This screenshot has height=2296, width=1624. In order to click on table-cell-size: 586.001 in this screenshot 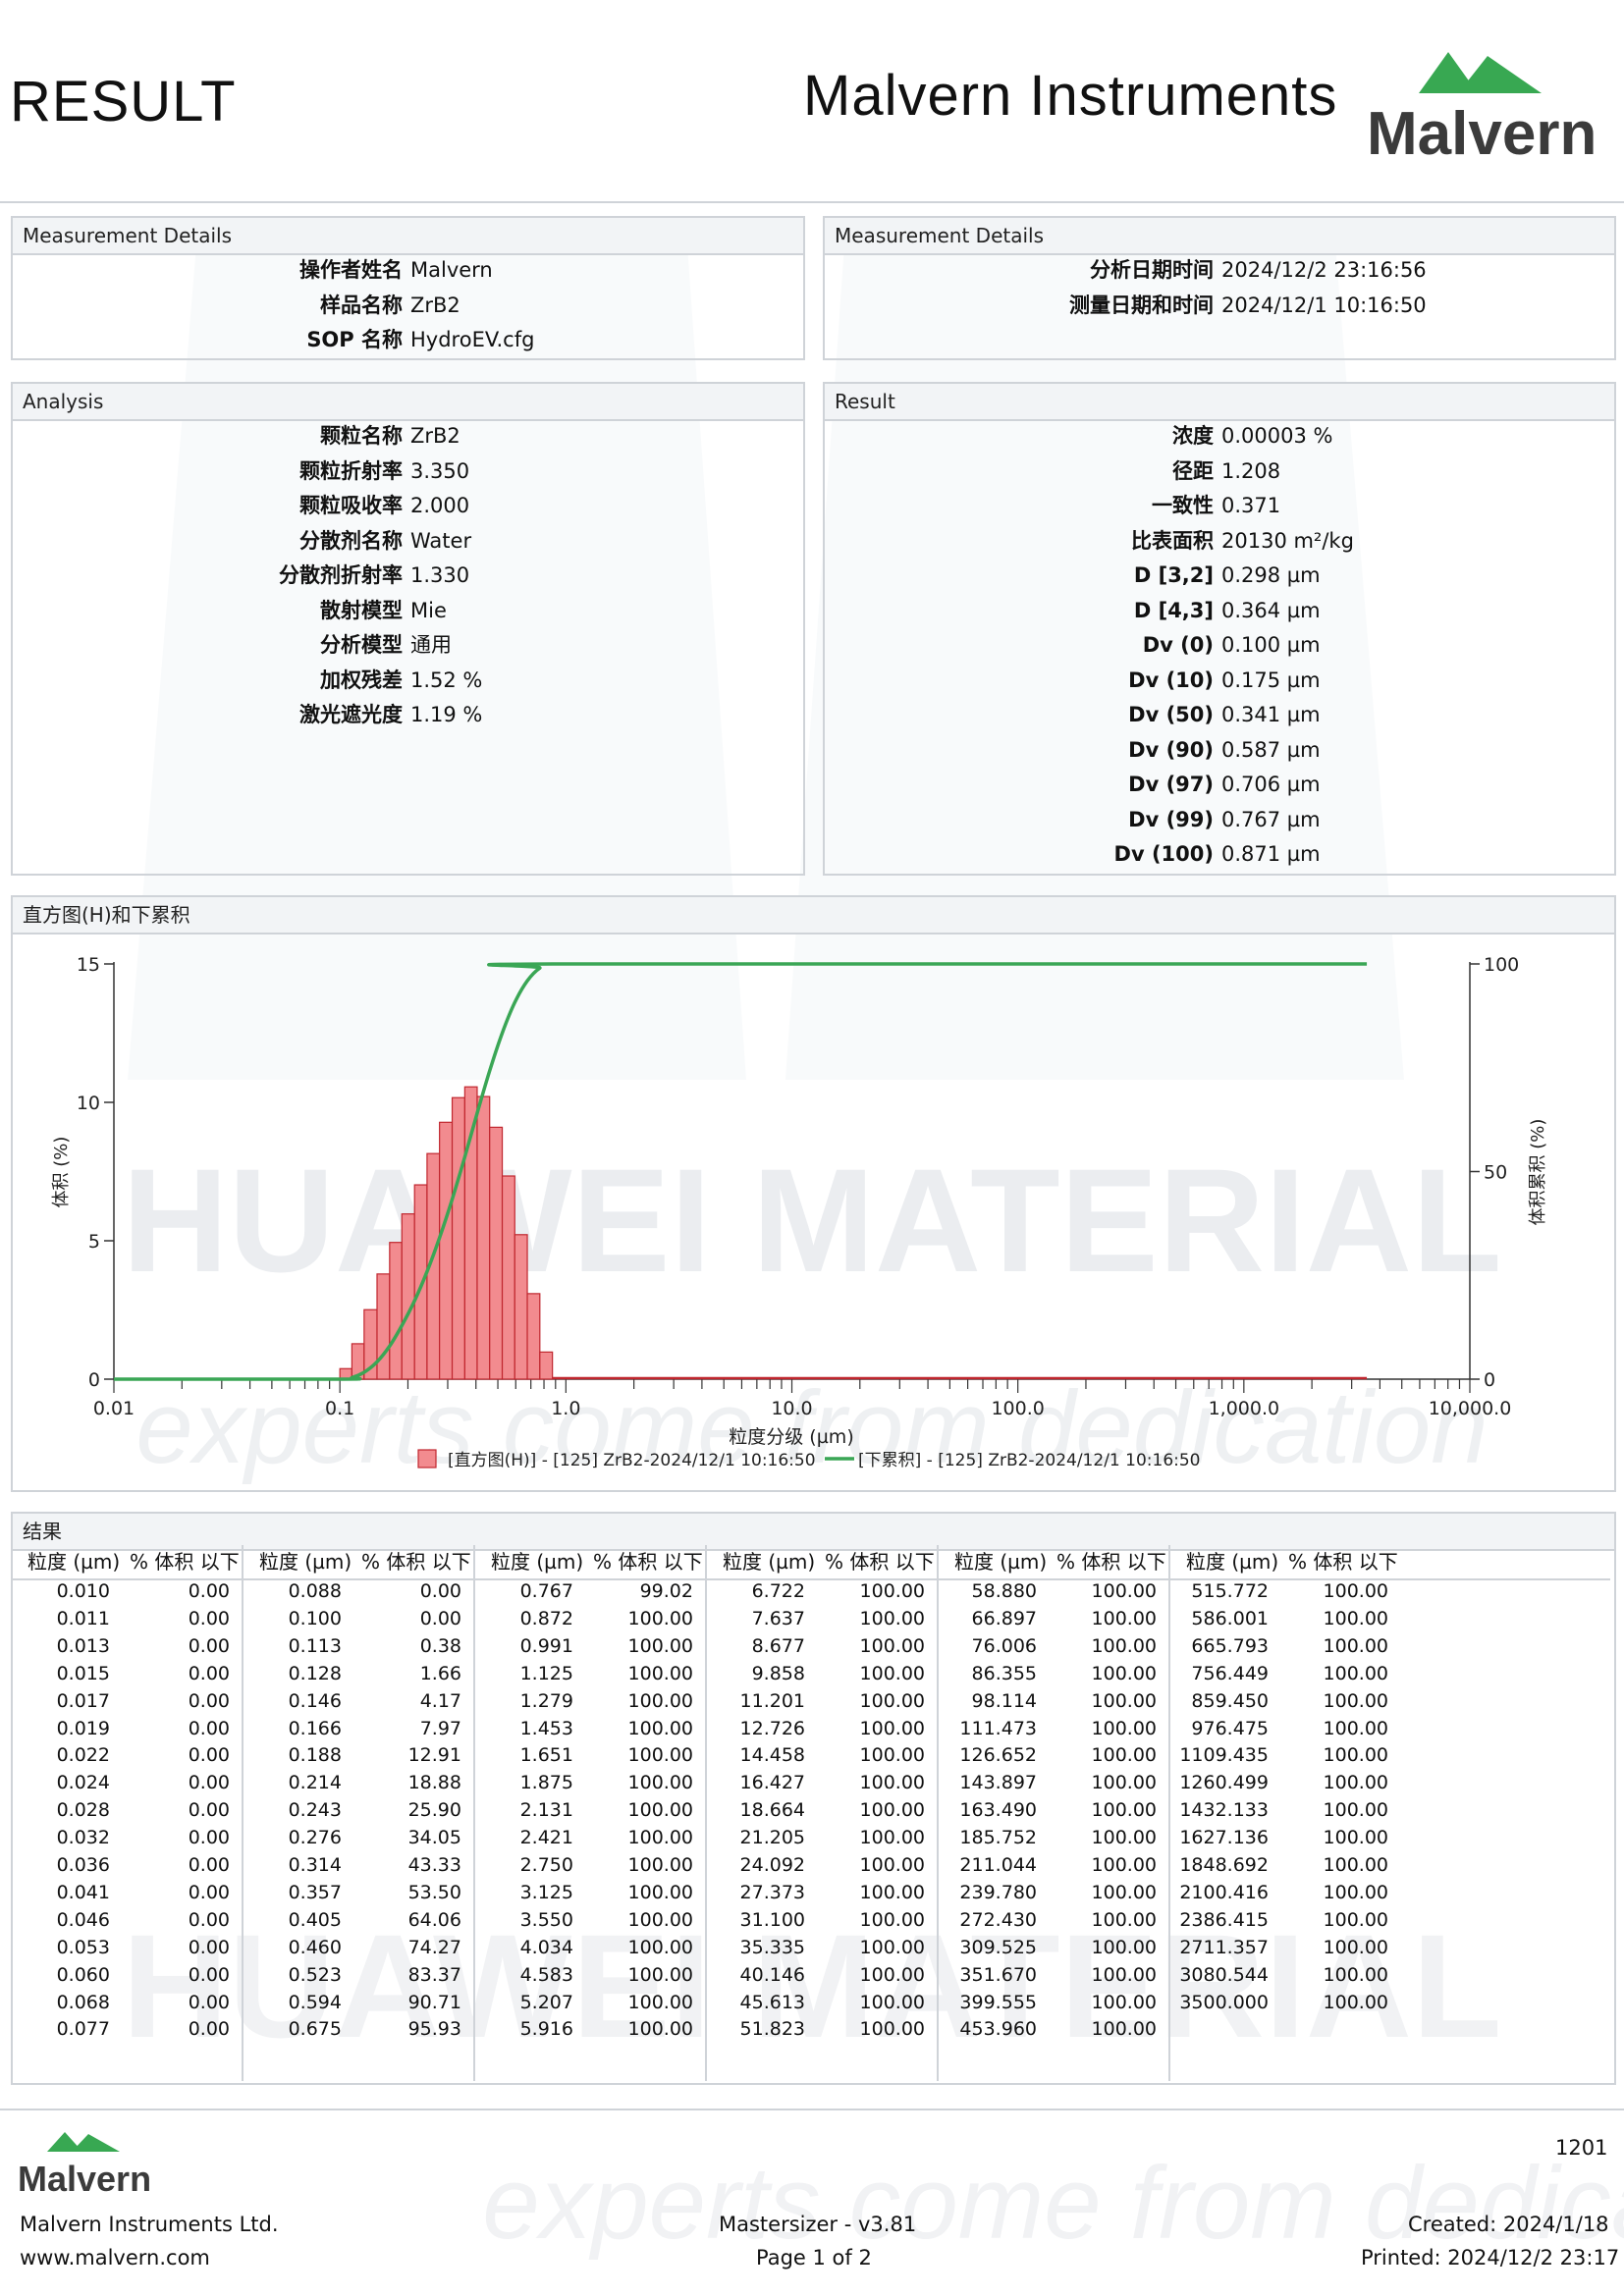, I will do `click(1230, 1618)`.